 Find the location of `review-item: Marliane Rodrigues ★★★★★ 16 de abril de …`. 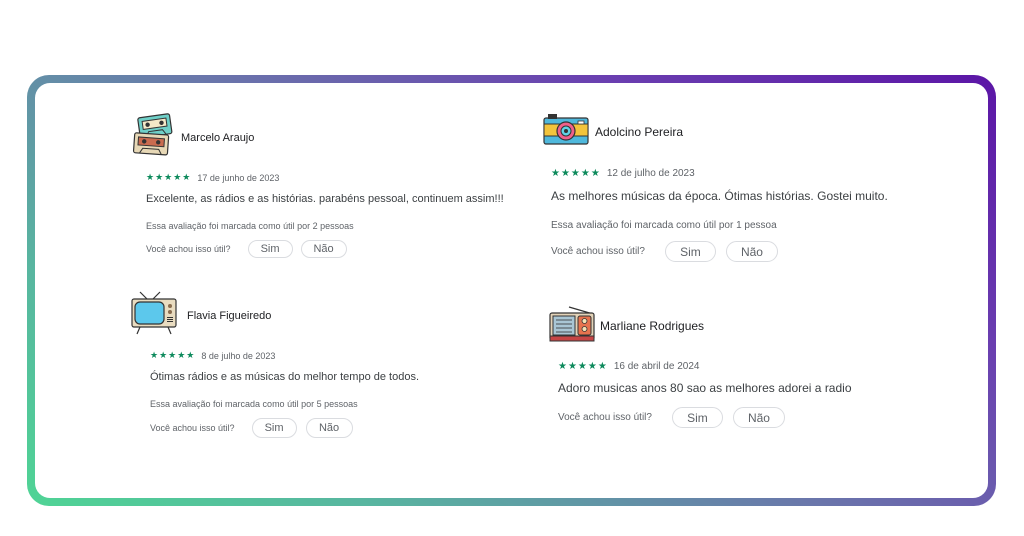

review-item: Marliane Rodrigues ★★★★★ 16 de abril de … is located at coordinates (759, 365).